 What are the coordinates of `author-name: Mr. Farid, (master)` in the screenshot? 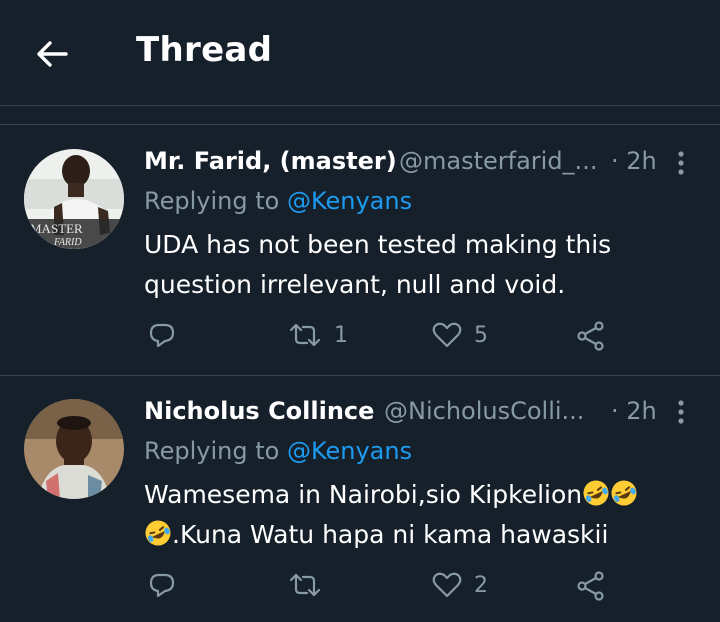 It's located at (270, 161).